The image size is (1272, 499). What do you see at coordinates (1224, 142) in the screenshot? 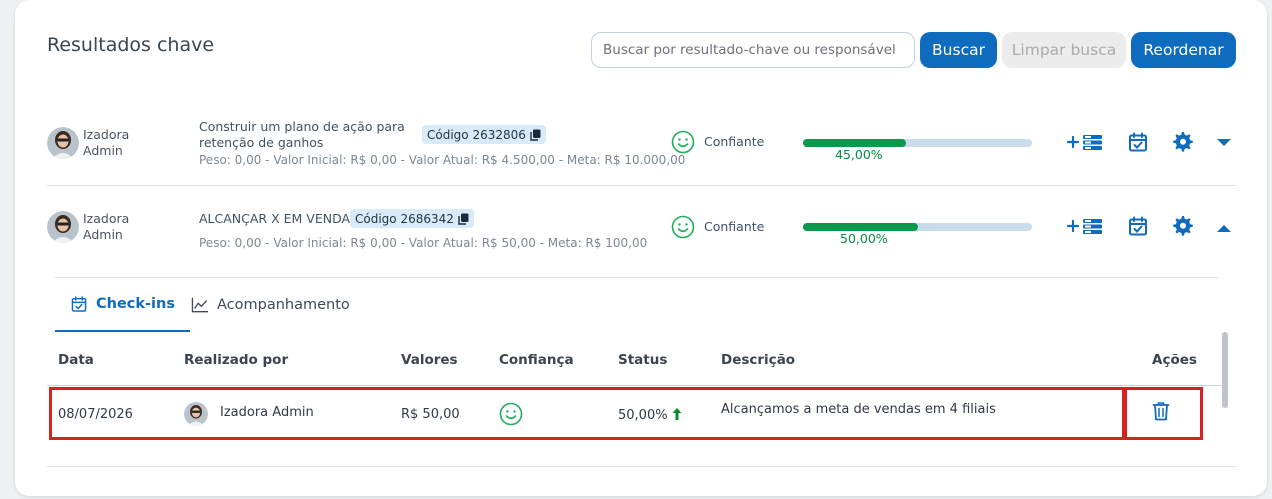
I see `chevron-down-icon` at bounding box center [1224, 142].